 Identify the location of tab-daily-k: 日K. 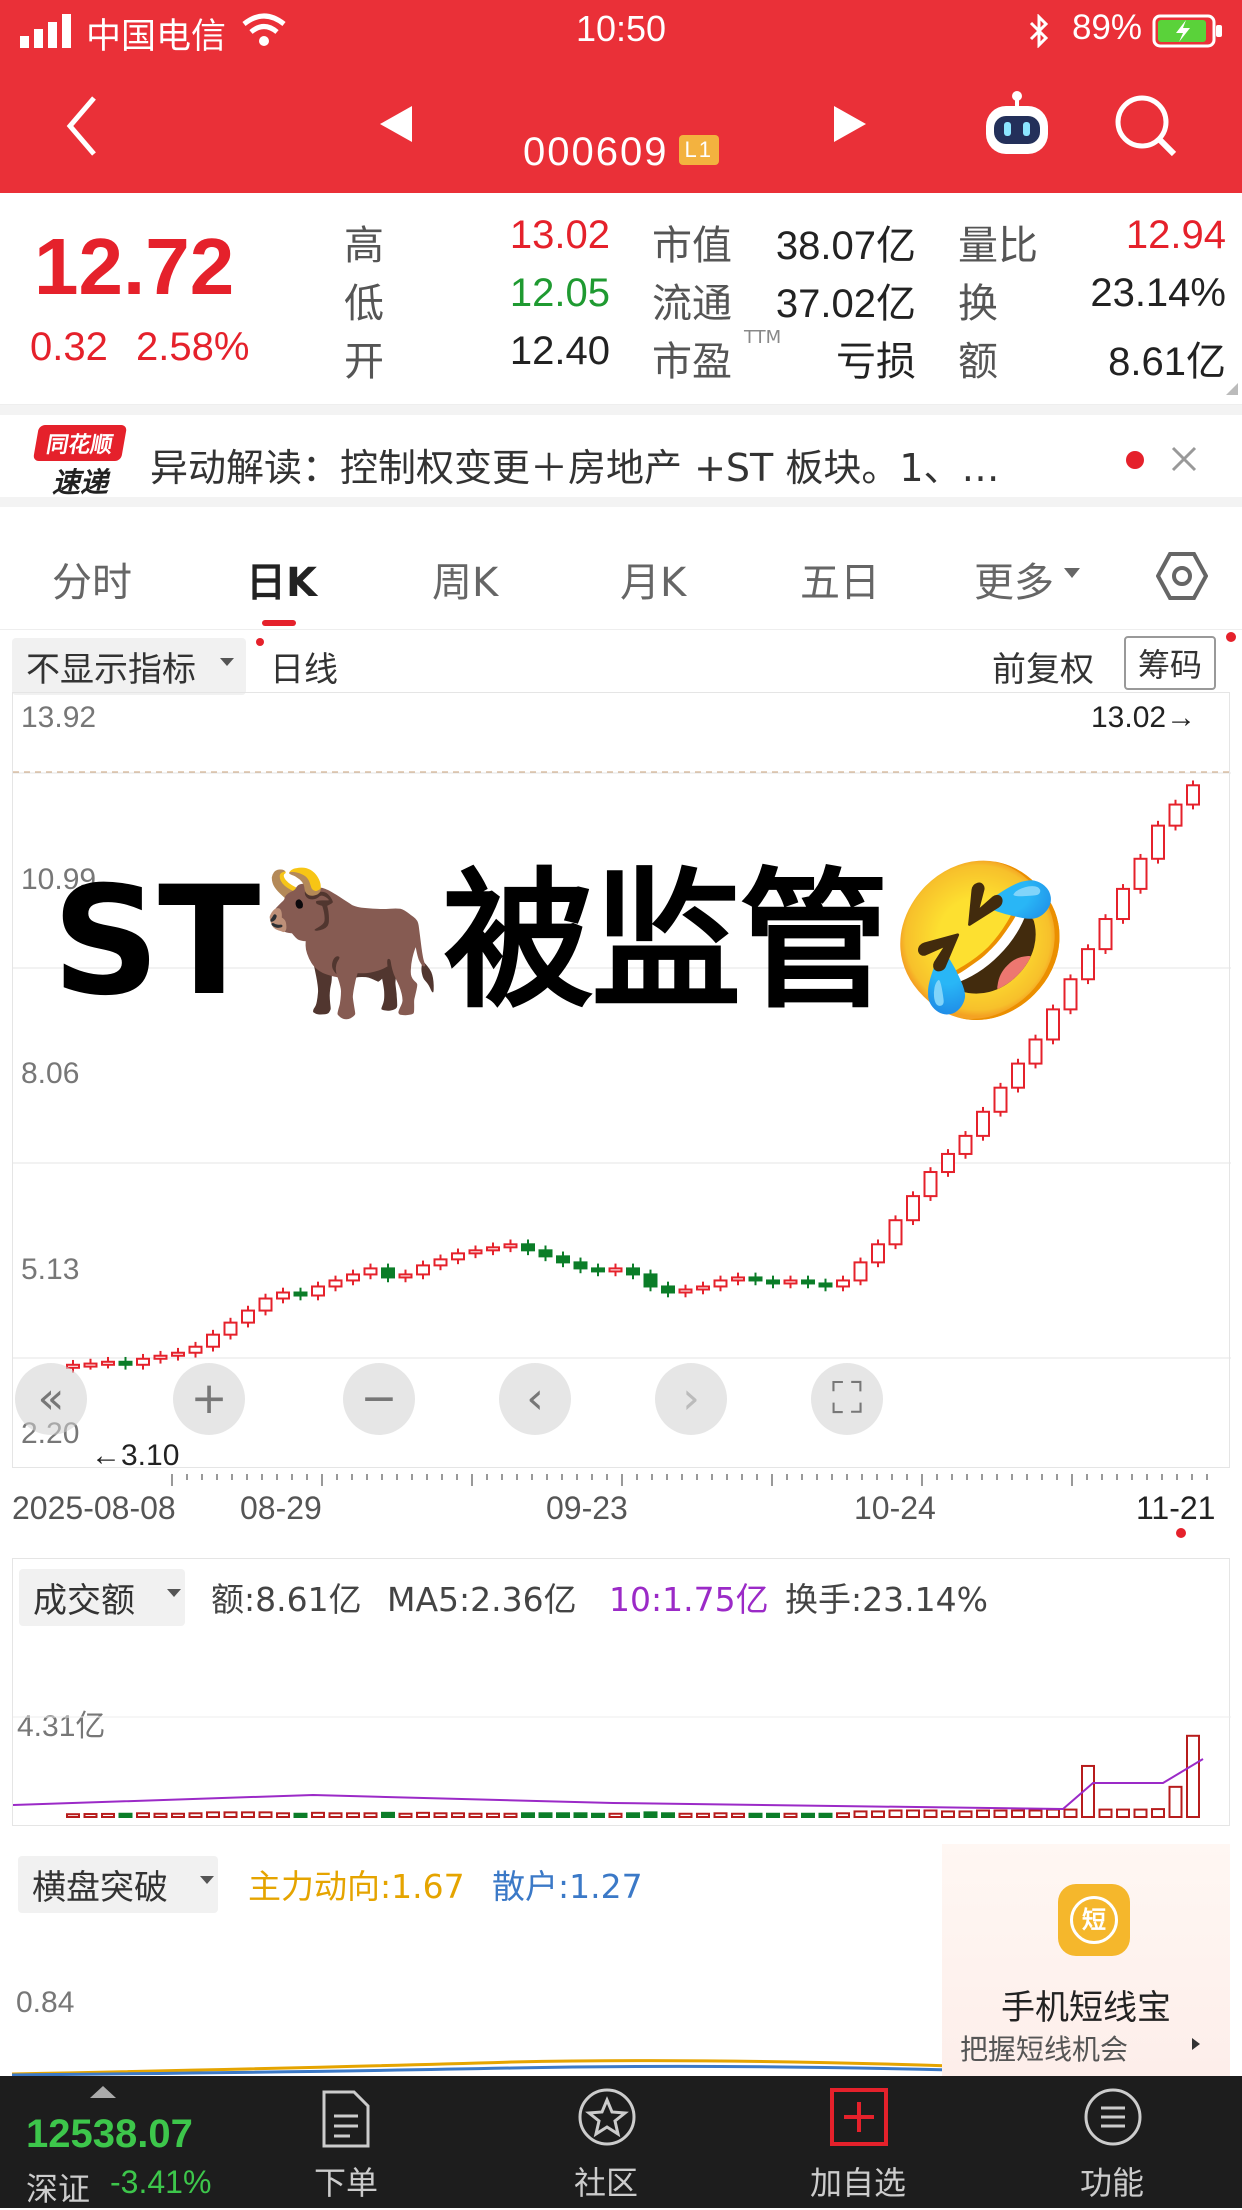
(281, 579).